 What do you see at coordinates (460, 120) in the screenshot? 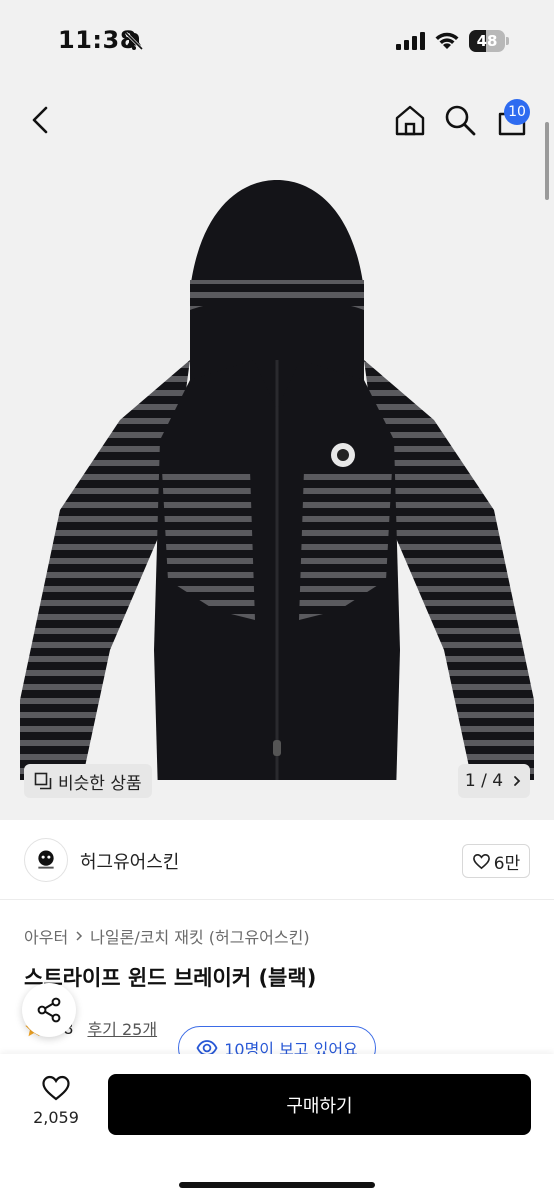
I see `search-icon` at bounding box center [460, 120].